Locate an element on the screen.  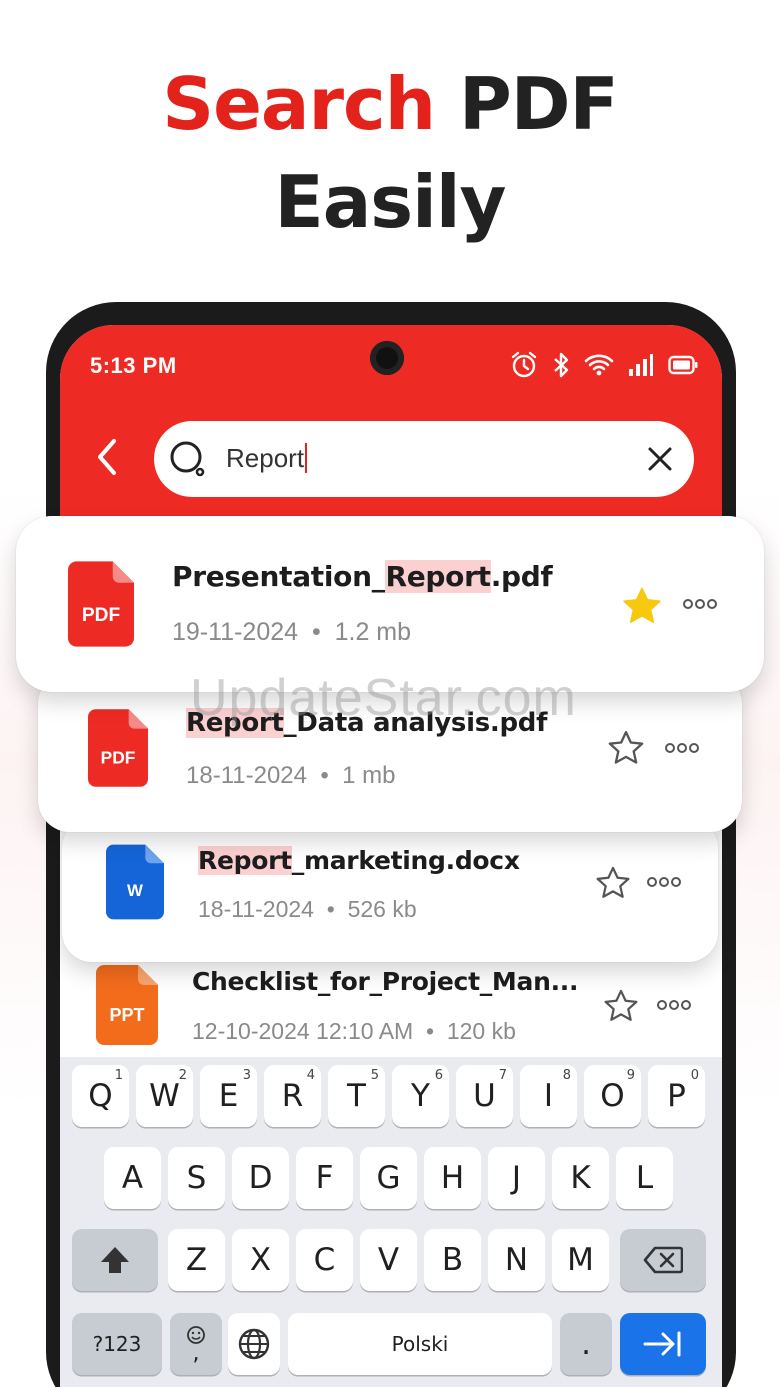
enter-icon is located at coordinates (662, 1344).